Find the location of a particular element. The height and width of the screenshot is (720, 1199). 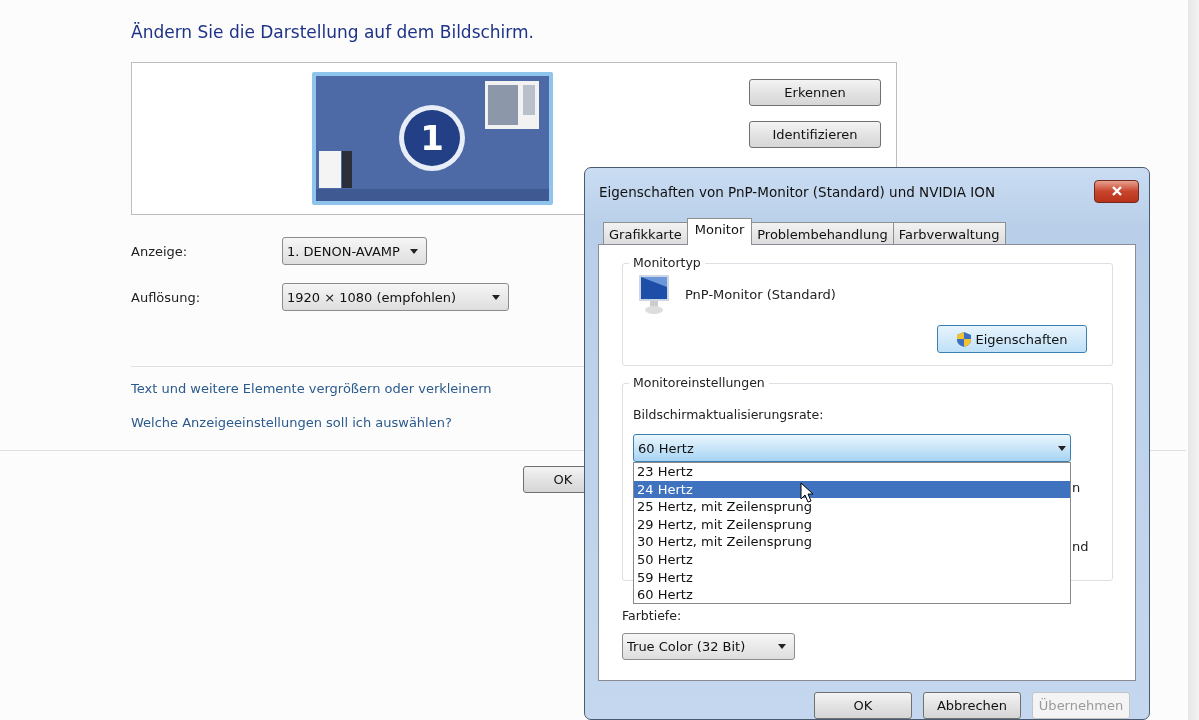

dropdown-option: 30 Hertz, mit Zeilensprung is located at coordinates (852, 542).